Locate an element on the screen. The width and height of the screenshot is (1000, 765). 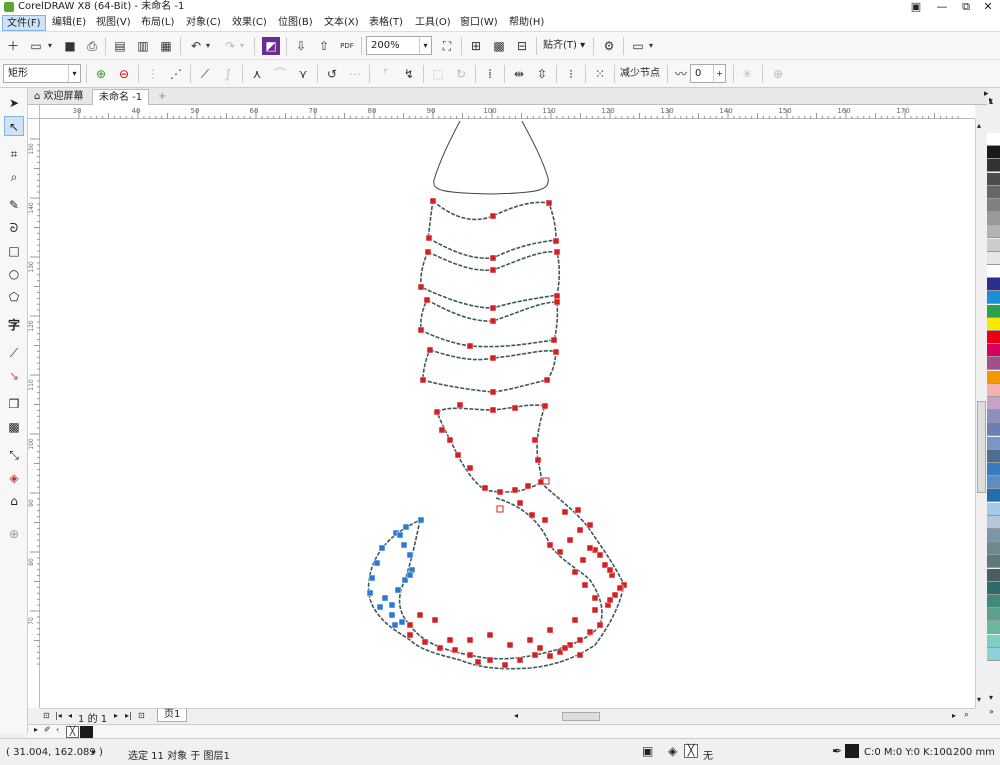
palette-expand-icon: » is located at coordinates (991, 711).